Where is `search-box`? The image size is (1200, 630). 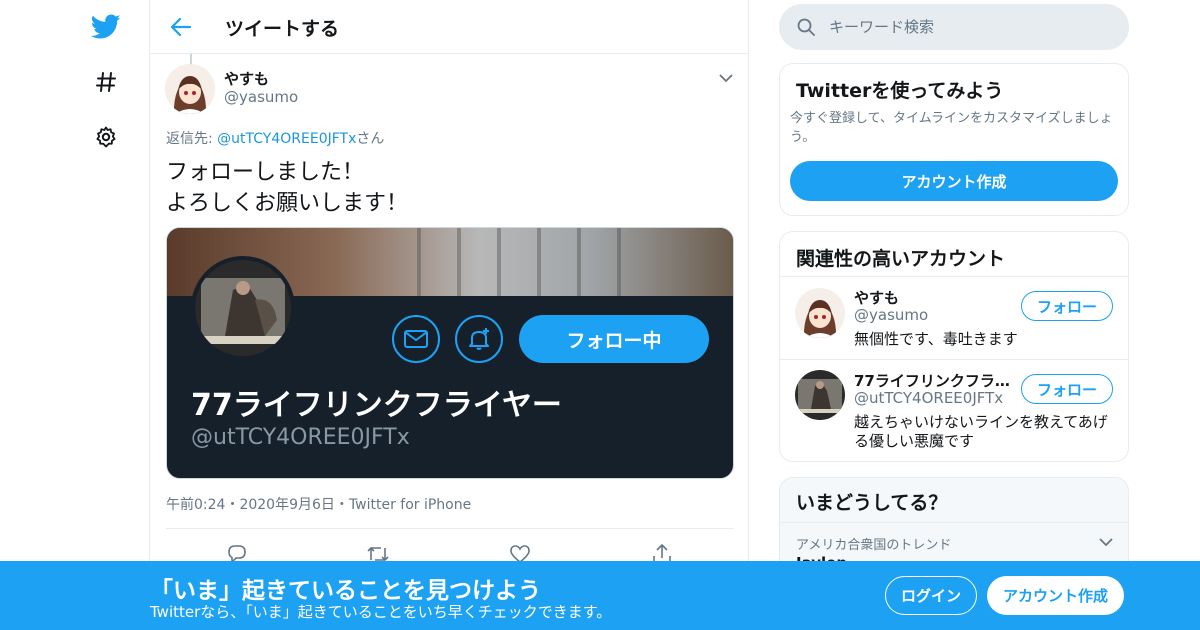
search-box is located at coordinates (954, 27).